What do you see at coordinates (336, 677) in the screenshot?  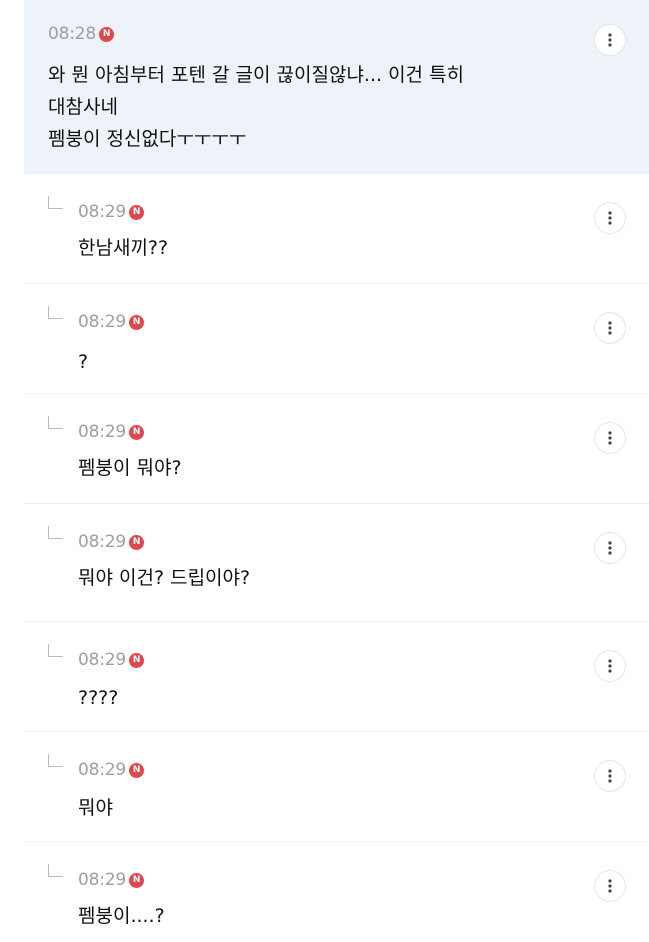 I see `reply-item: 08:29 N ????` at bounding box center [336, 677].